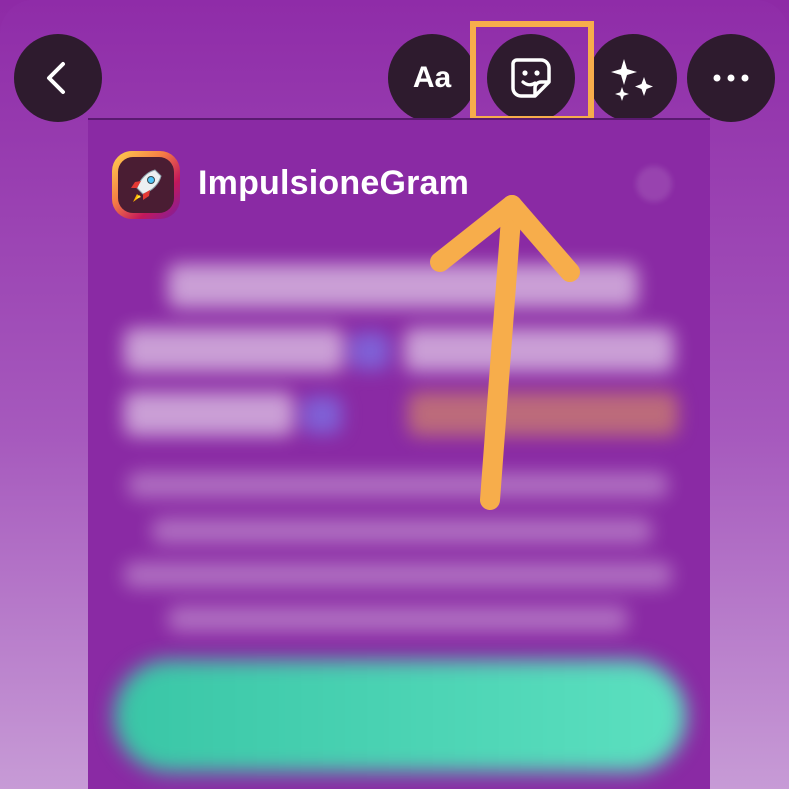 The image size is (789, 789). Describe the element at coordinates (400, 716) in the screenshot. I see `cta-button` at that location.